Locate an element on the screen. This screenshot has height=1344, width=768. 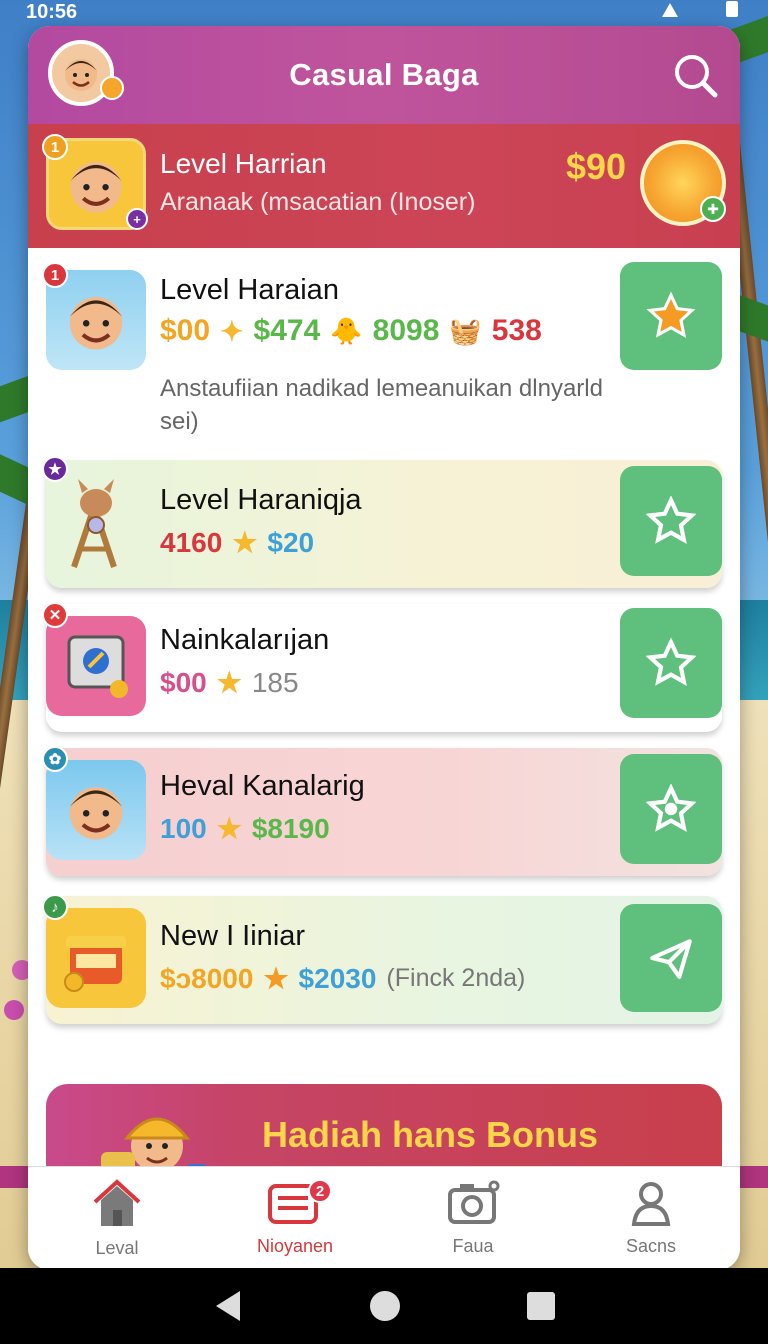
search-icon is located at coordinates (696, 76).